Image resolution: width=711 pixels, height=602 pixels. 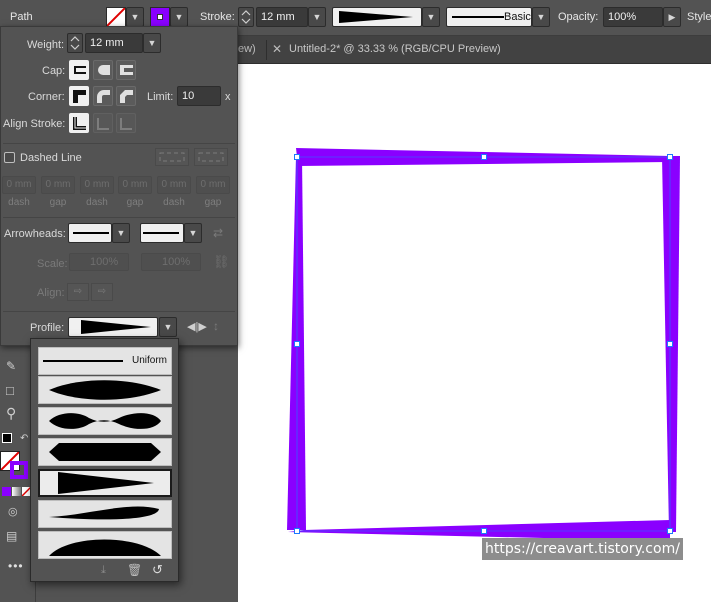 I want to click on eraser-tool-icon: ✎, so click(x=11, y=366).